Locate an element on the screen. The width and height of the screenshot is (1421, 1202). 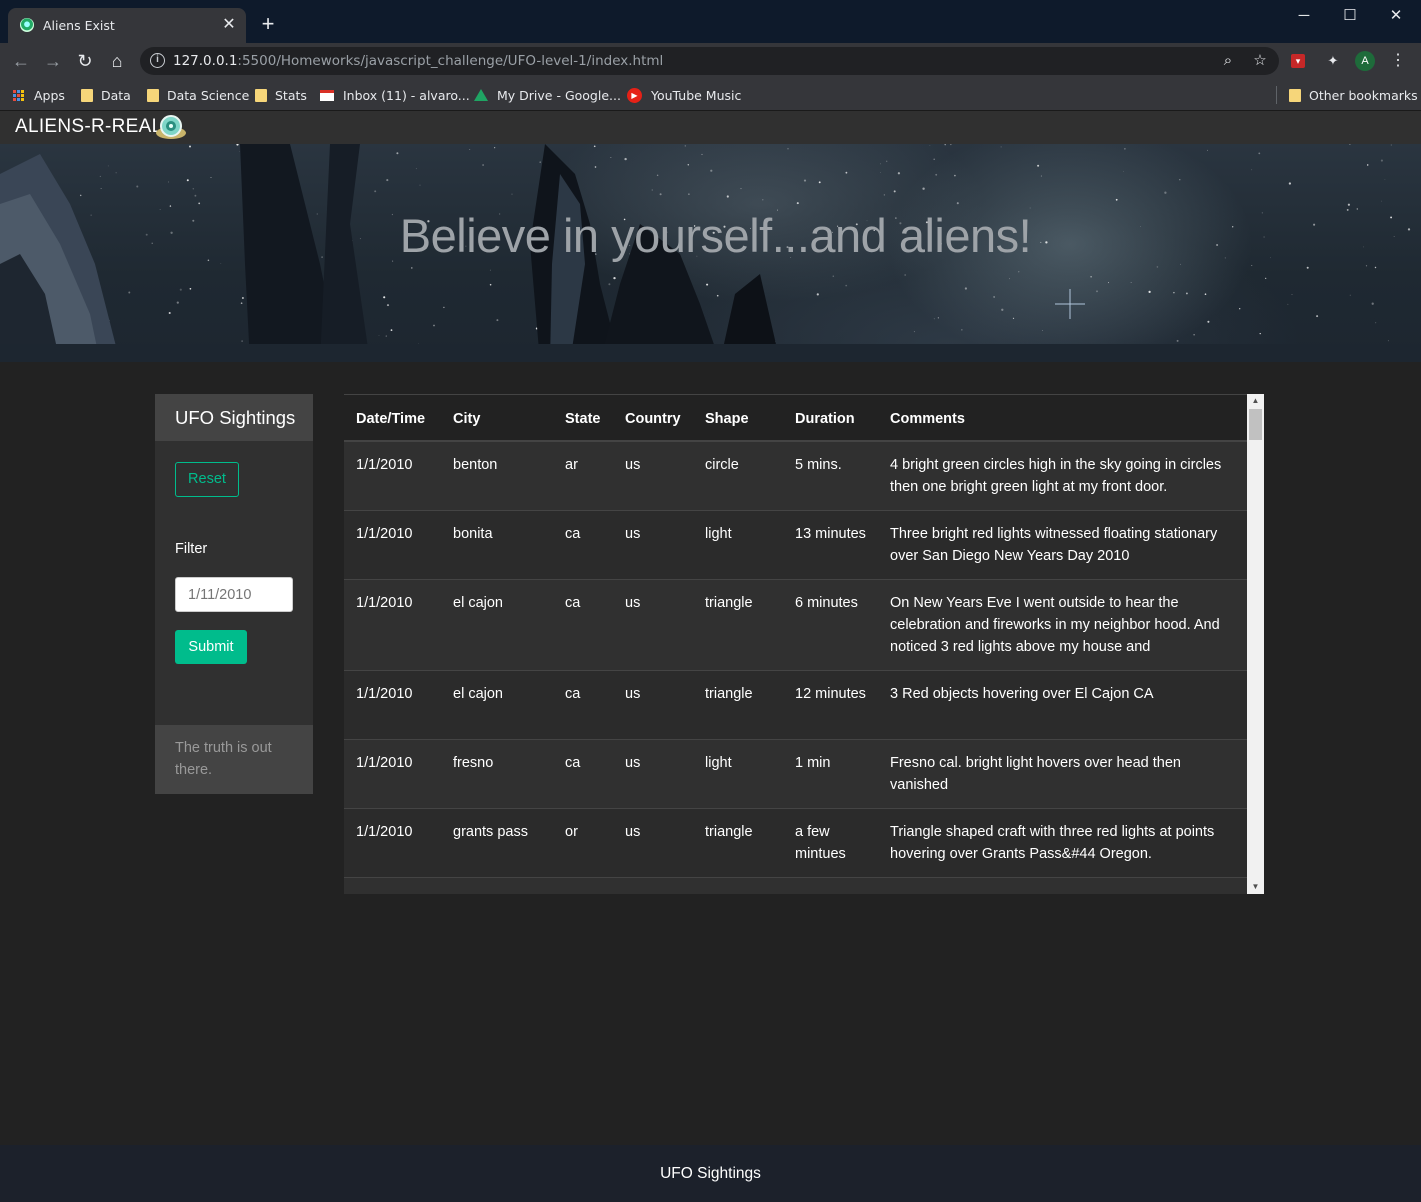
scrollbar-thumb is located at coordinates (1255, 424).